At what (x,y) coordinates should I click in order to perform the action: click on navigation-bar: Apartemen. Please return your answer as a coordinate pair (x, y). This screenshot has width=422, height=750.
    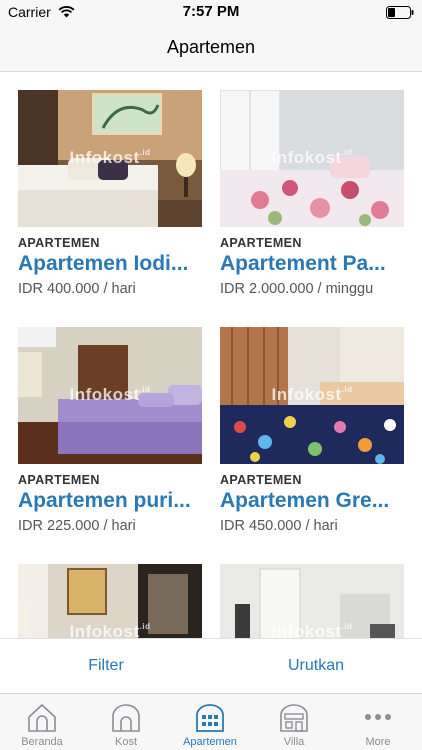
    Looking at the image, I should click on (211, 48).